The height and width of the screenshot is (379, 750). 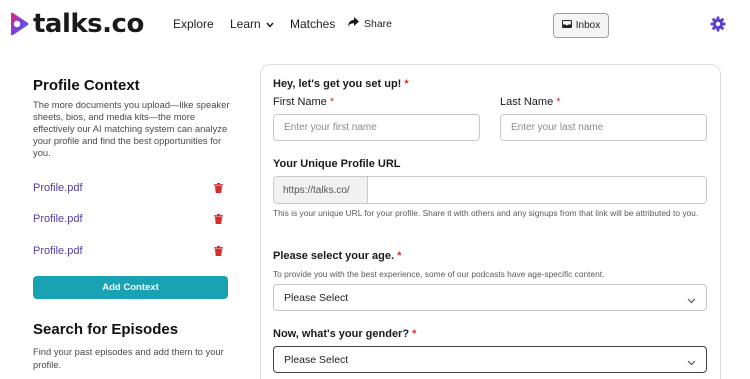 I want to click on nav-learn-label: Learn, so click(x=245, y=24).